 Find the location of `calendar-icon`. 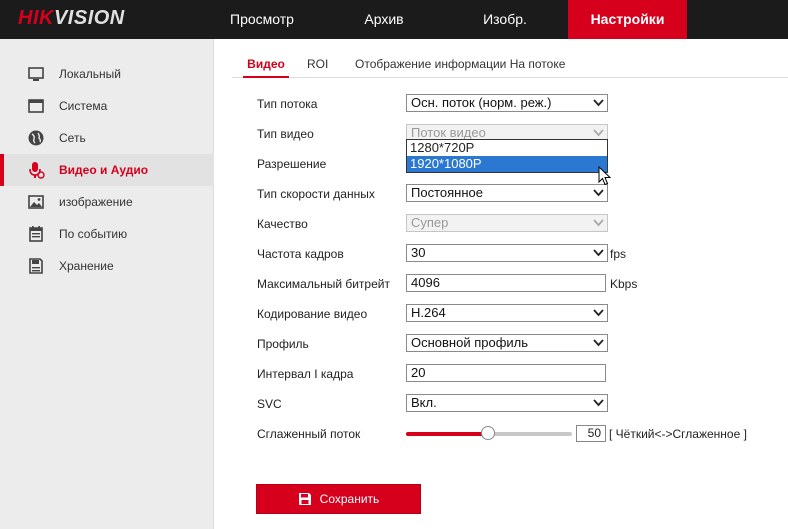

calendar-icon is located at coordinates (36, 234).